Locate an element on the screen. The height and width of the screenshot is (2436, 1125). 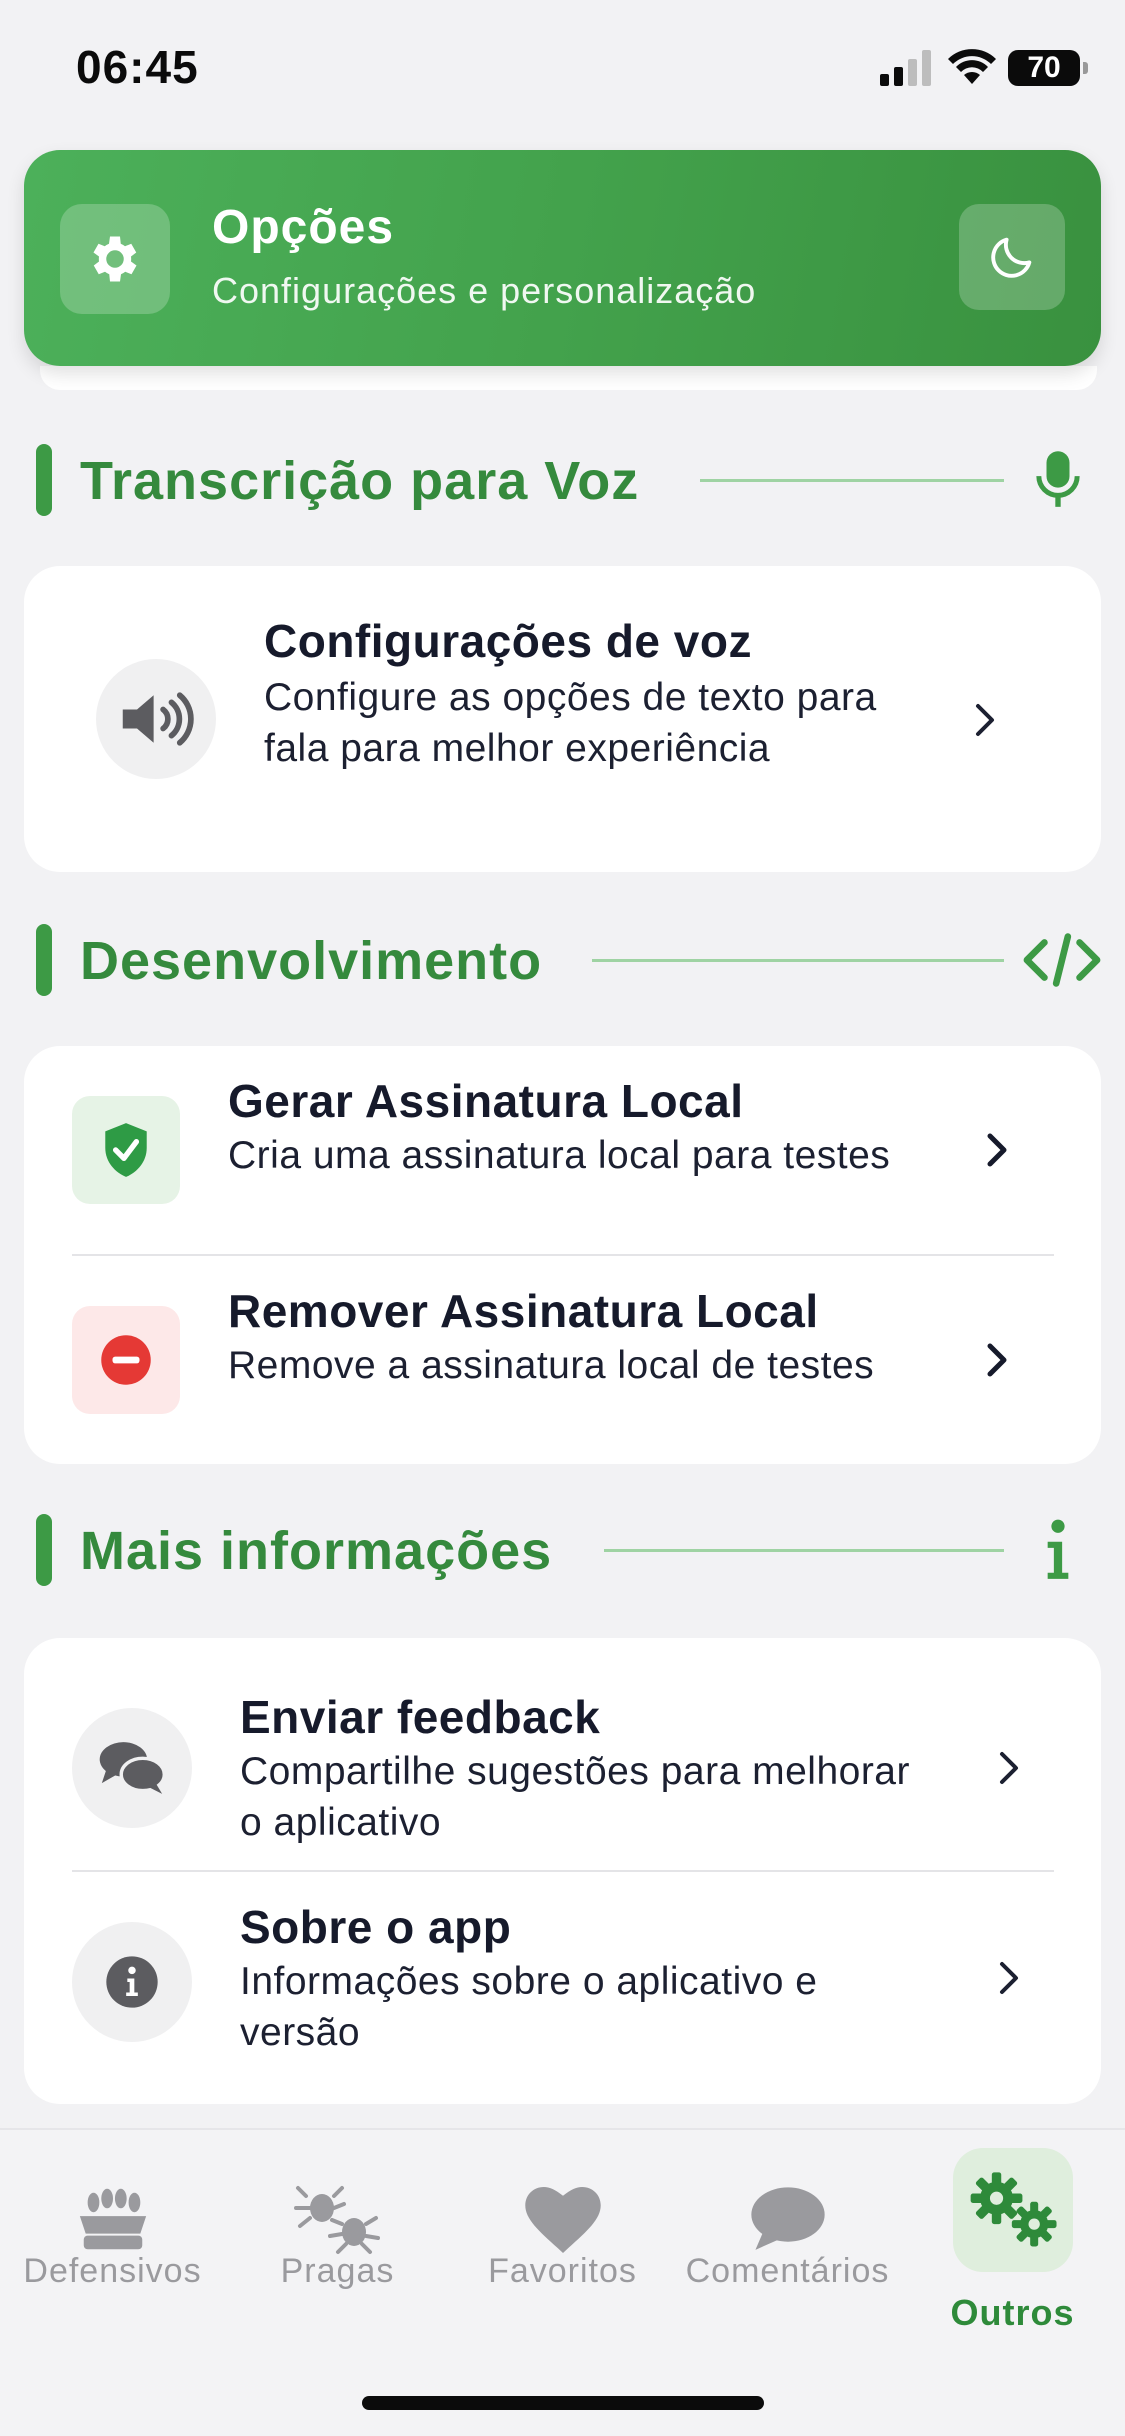
tab-label: Favoritos is located at coordinates (562, 2271).